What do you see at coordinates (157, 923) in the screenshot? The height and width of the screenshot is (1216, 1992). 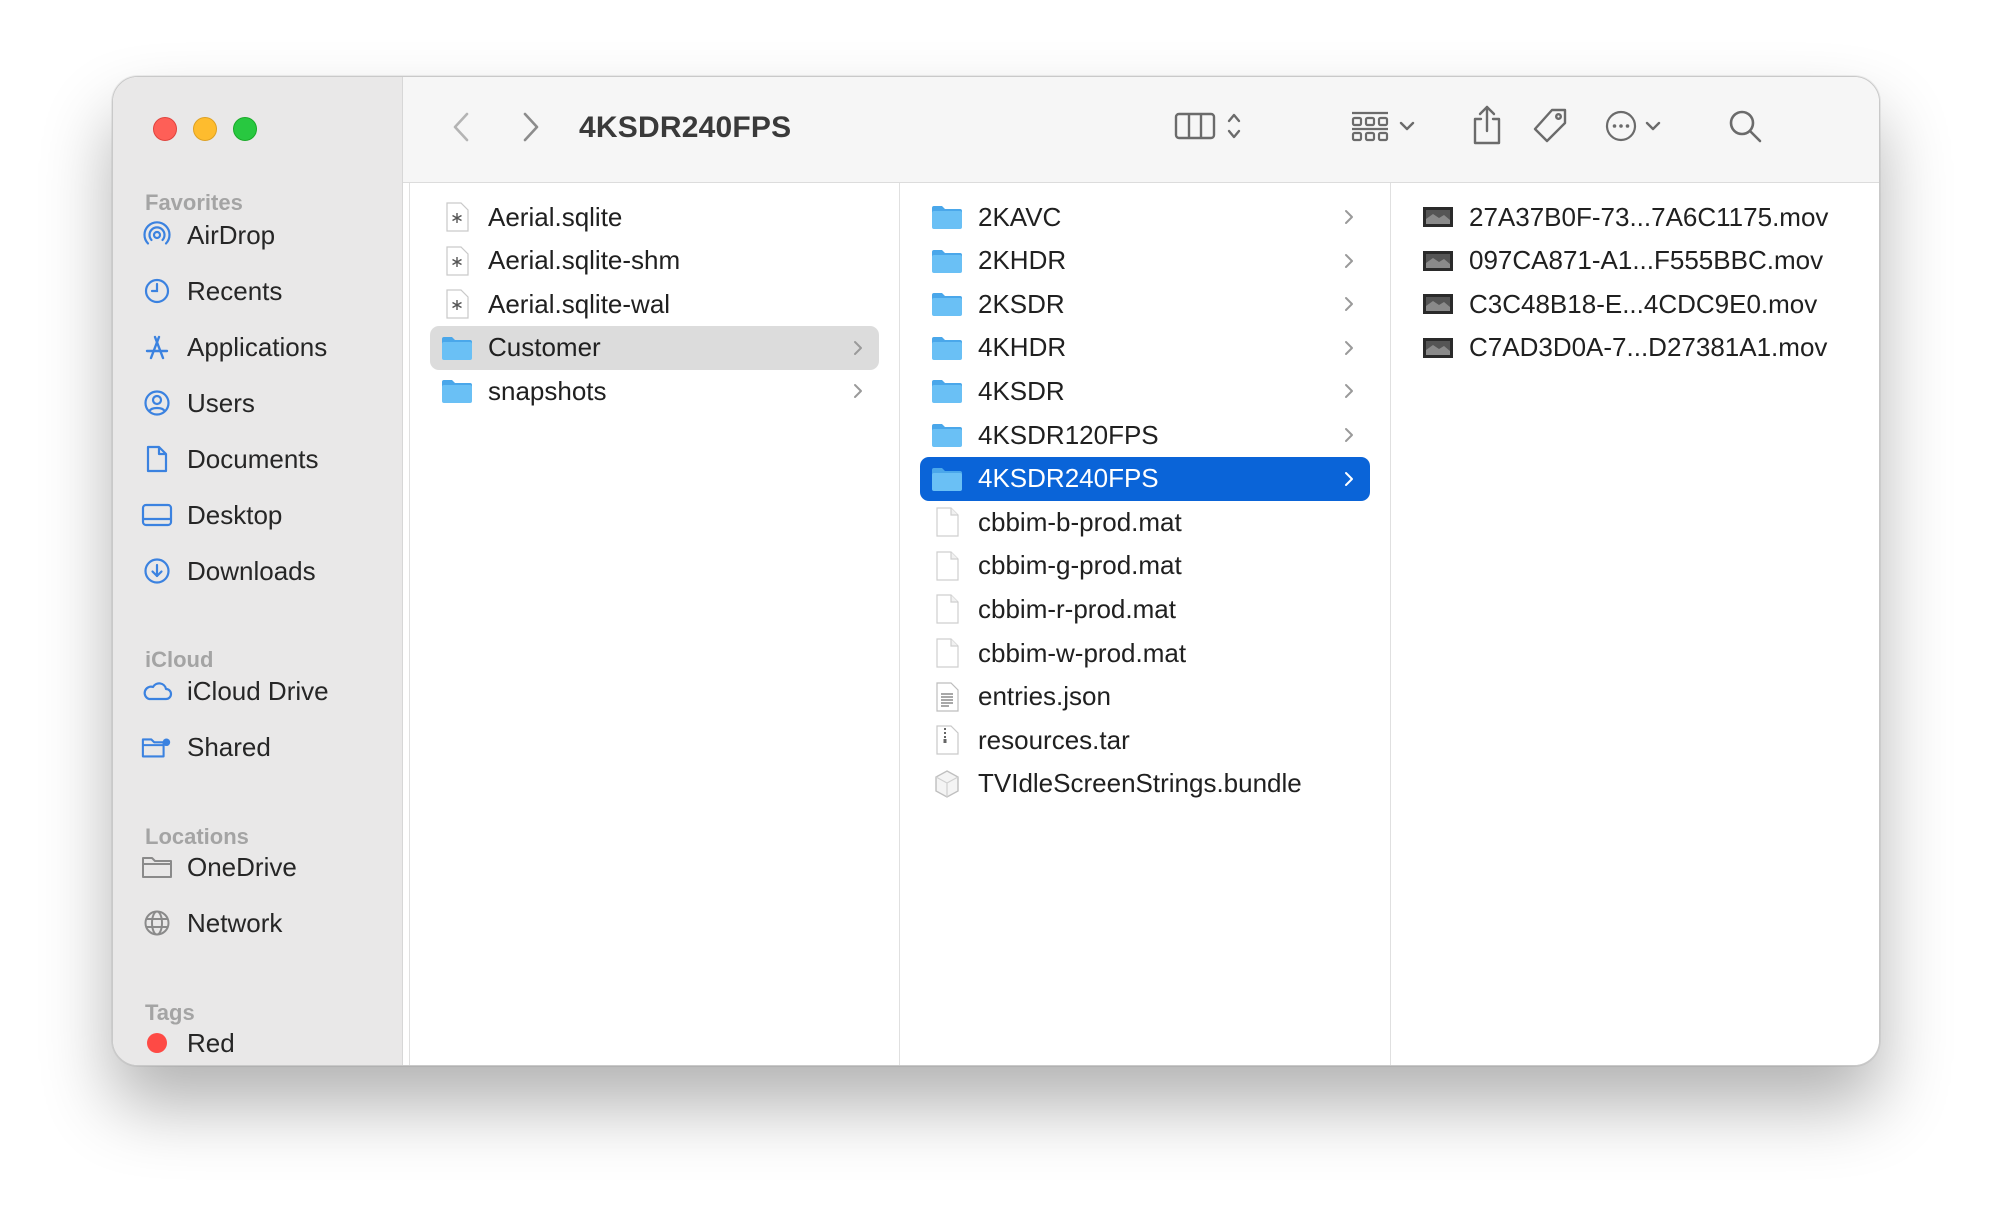 I see `globe-icon` at bounding box center [157, 923].